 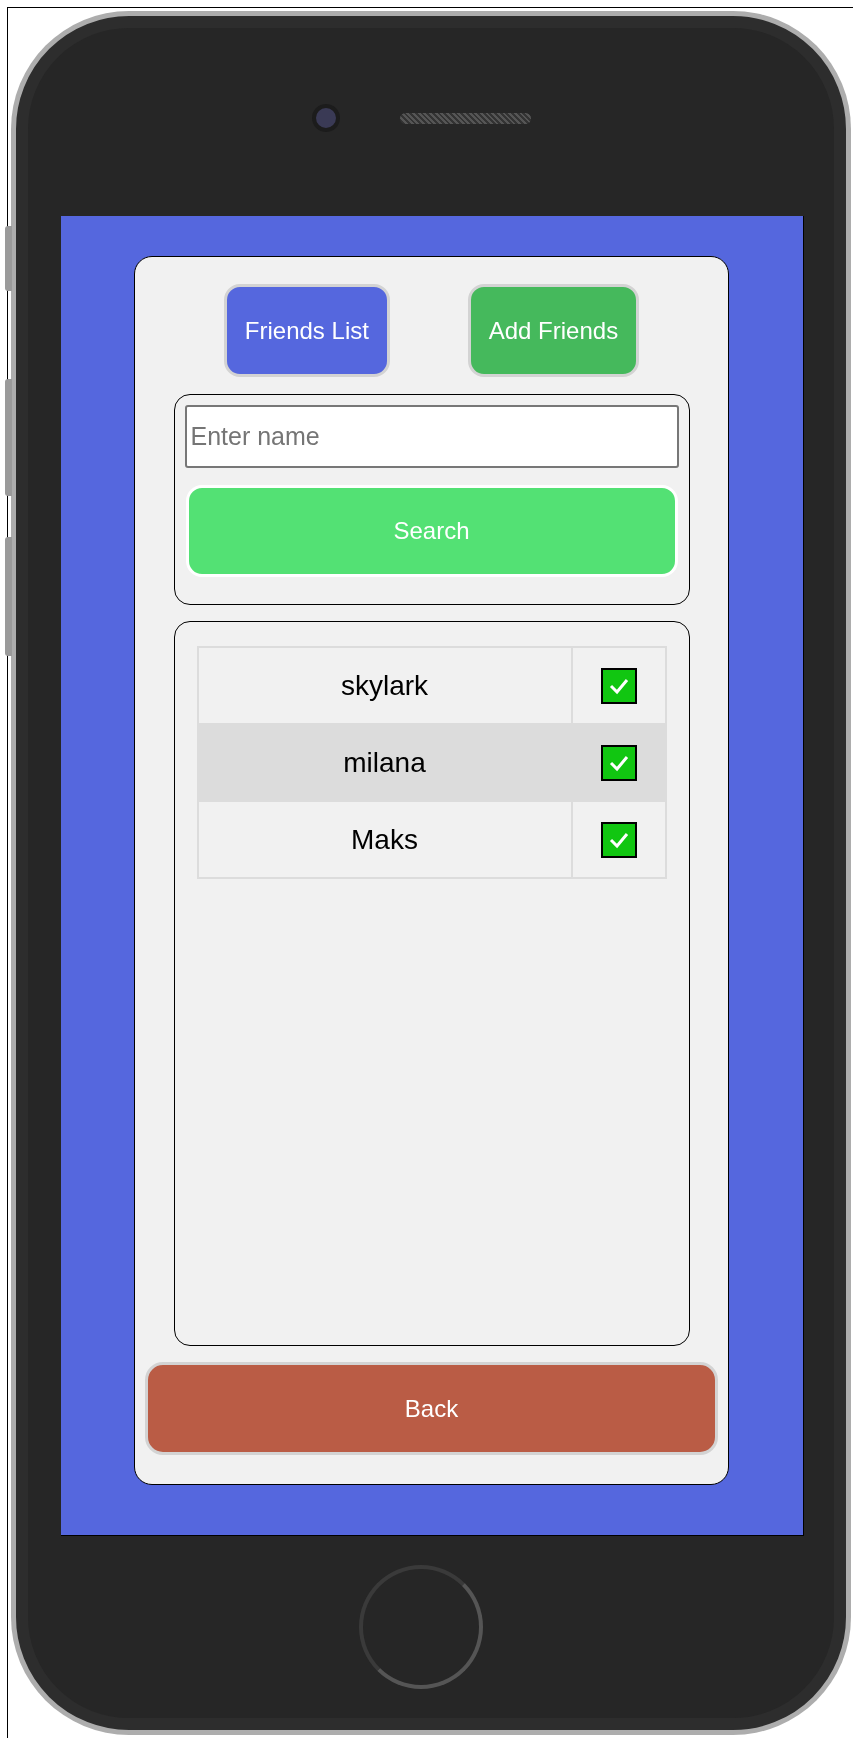 What do you see at coordinates (431, 436) in the screenshot?
I see `name-input: Enter name` at bounding box center [431, 436].